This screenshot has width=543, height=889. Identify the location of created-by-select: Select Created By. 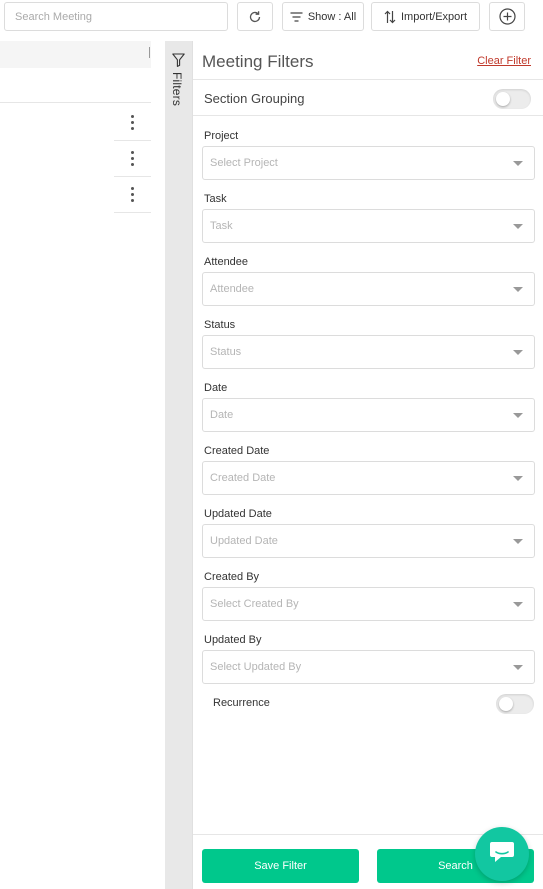
(368, 604).